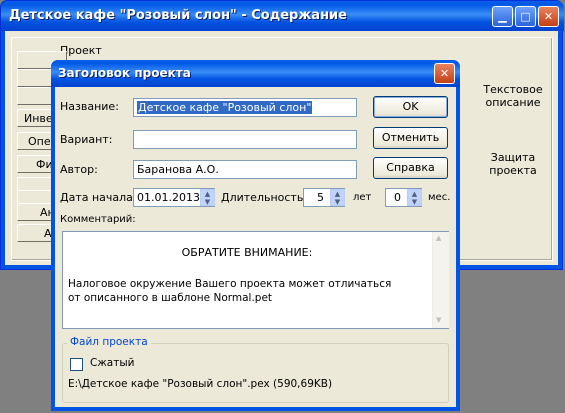 The image size is (565, 413). What do you see at coordinates (98, 197) in the screenshot?
I see `start-date-label: Дата начала:` at bounding box center [98, 197].